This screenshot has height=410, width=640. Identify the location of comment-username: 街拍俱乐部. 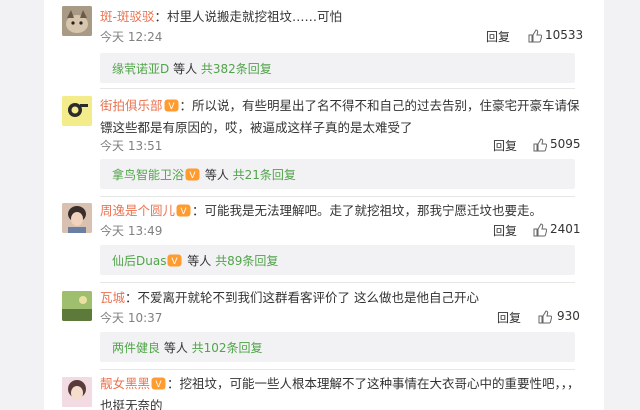
(131, 105).